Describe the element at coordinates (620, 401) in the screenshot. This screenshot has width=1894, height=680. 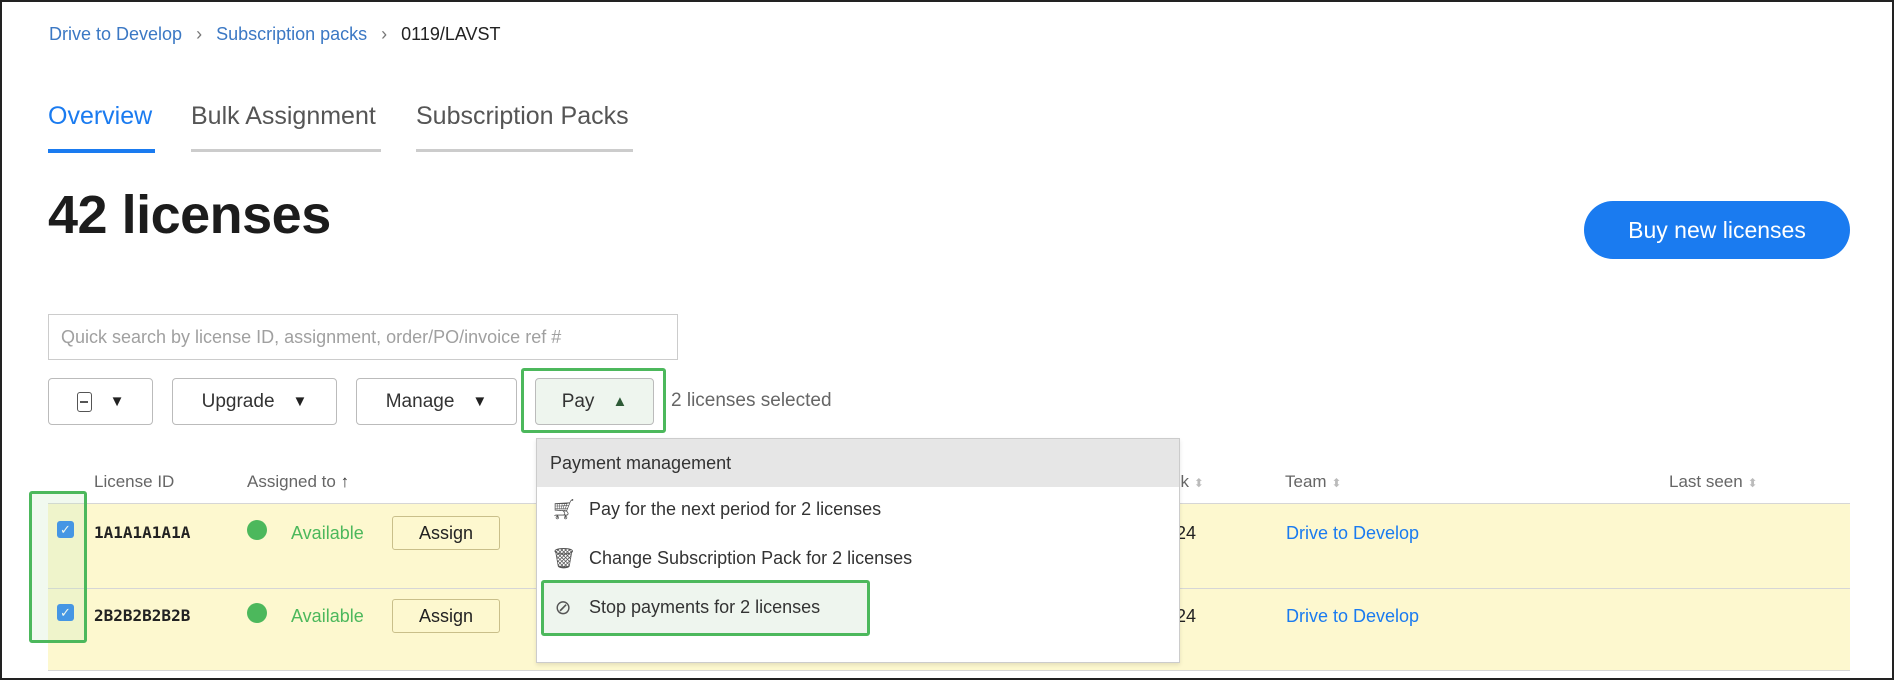
I see `caret-up-icon: ▲` at that location.